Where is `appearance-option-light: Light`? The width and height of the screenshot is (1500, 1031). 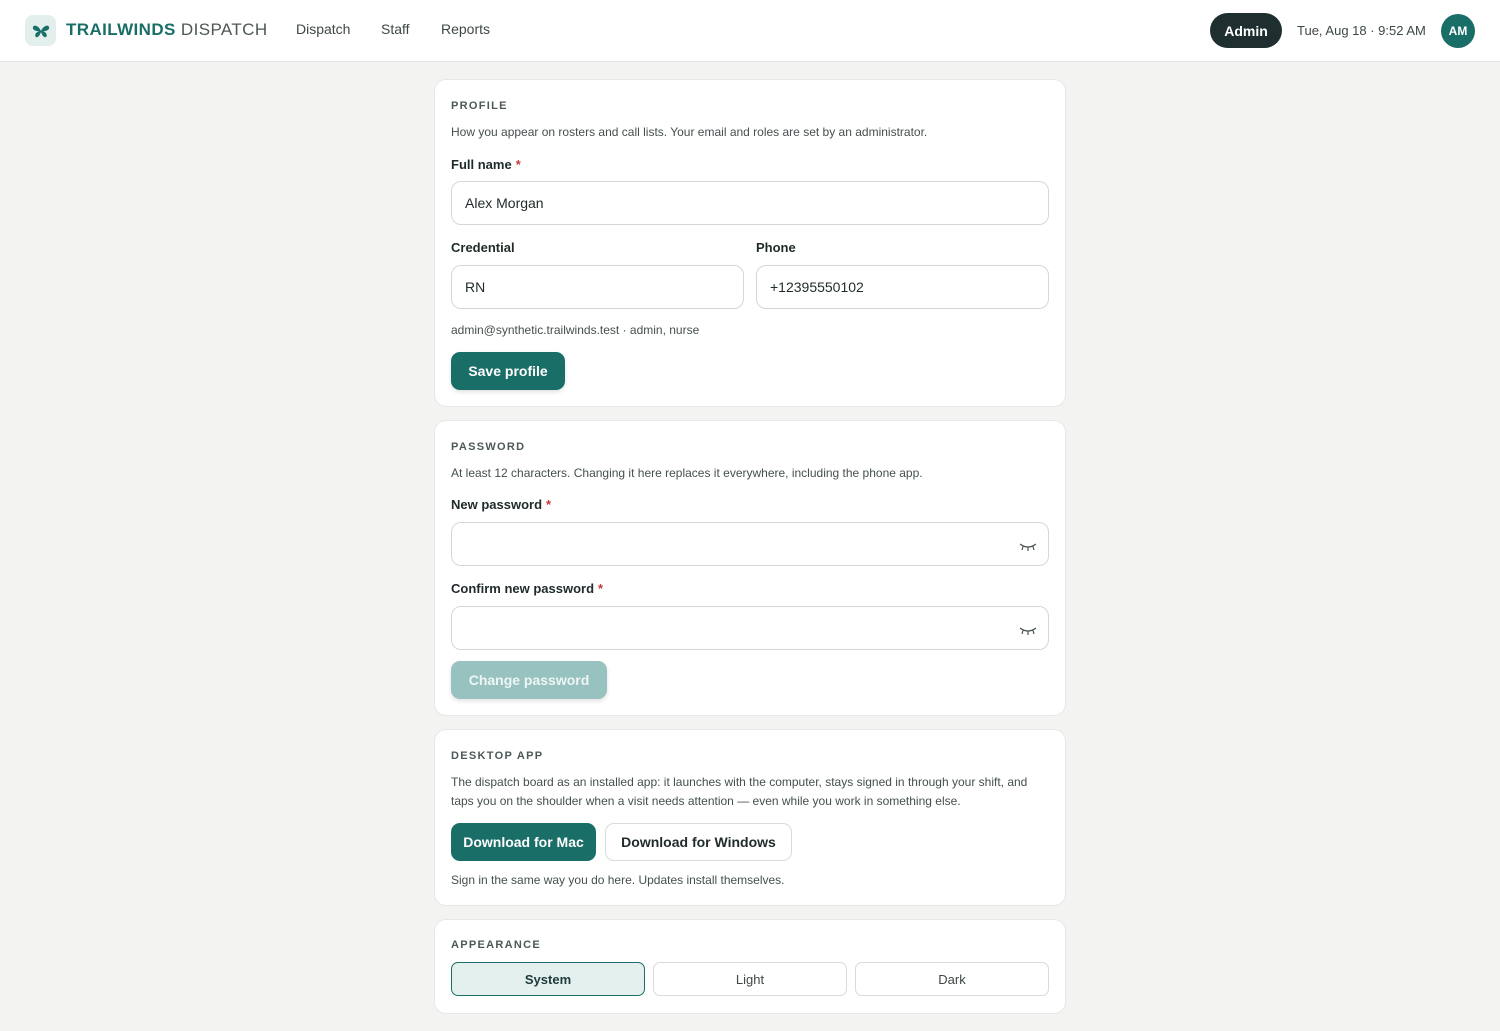
appearance-option-light: Light is located at coordinates (750, 979).